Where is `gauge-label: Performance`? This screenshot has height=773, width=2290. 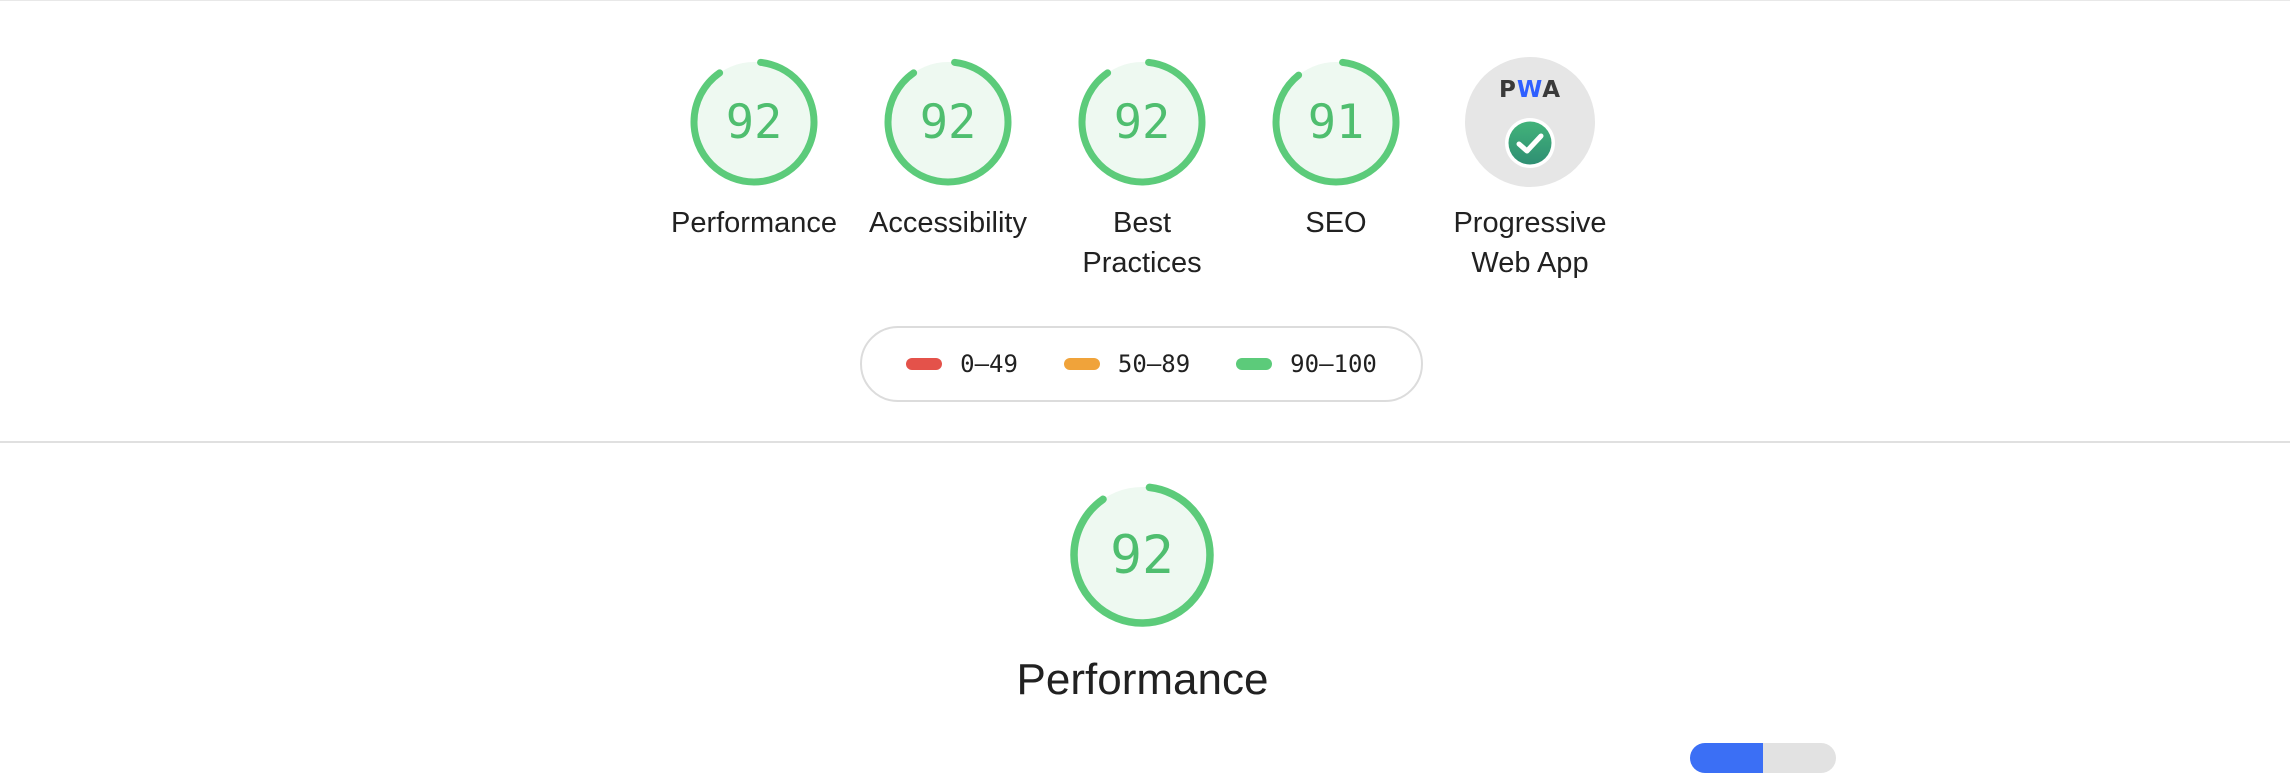
gauge-label: Performance is located at coordinates (753, 223).